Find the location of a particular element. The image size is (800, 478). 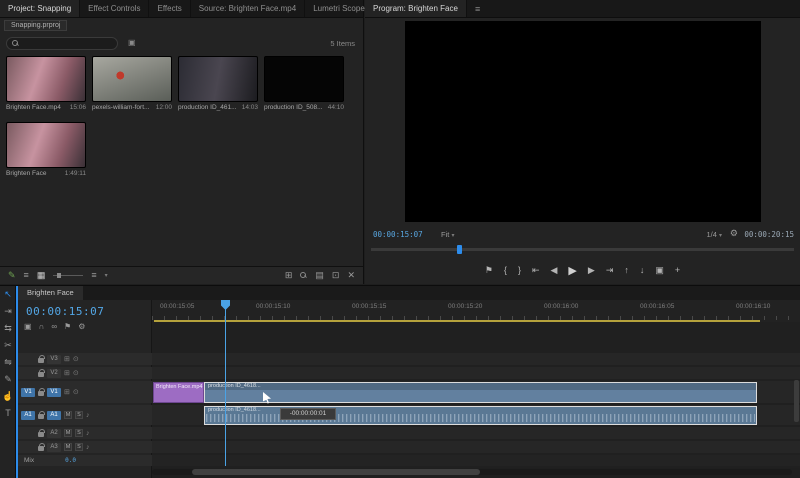

timeline-clip-brighten-face: Brighten Face.mp4 is located at coordinates (178, 392).